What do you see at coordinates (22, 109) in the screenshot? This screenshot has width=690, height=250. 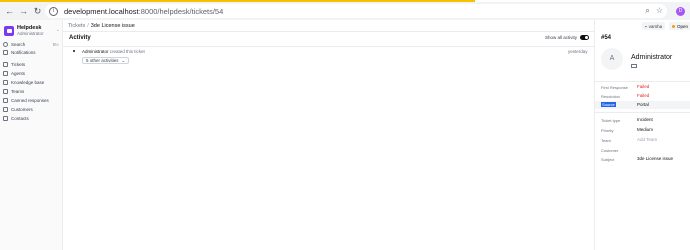 I see `sidebar-item-label: Customers` at bounding box center [22, 109].